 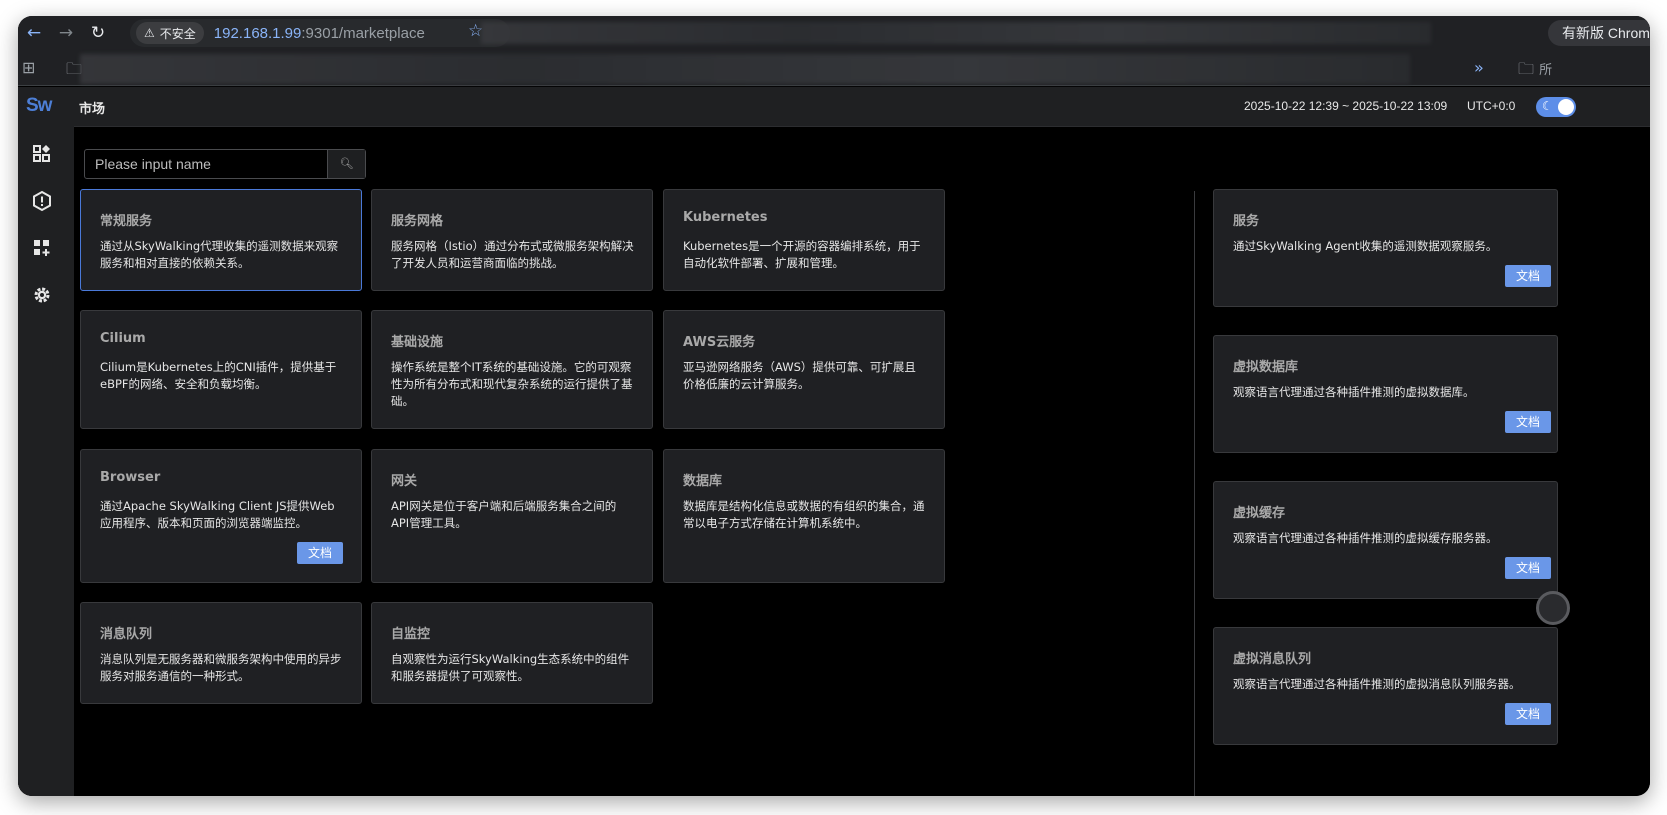 What do you see at coordinates (206, 164) in the screenshot?
I see `search-input` at bounding box center [206, 164].